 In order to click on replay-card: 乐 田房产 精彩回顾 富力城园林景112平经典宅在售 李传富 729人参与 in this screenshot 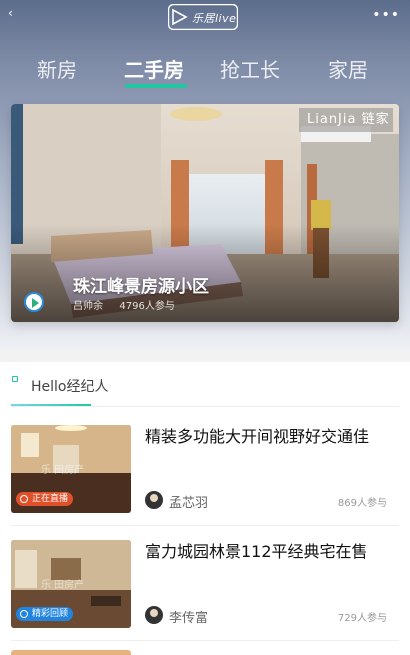, I will do `click(205, 585)`.